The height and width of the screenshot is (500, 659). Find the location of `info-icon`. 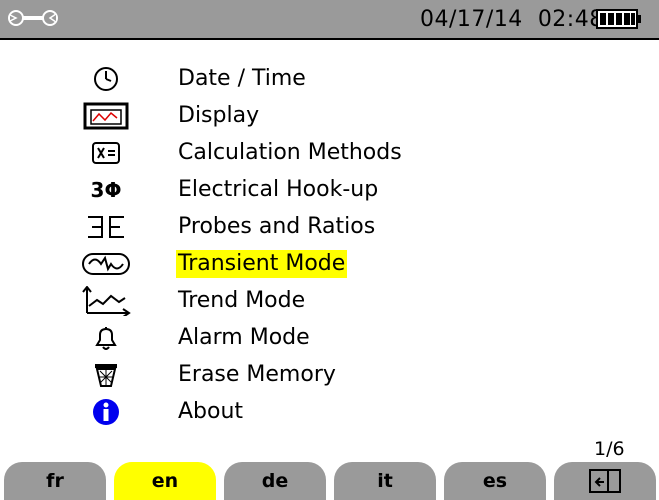

info-icon is located at coordinates (106, 412).